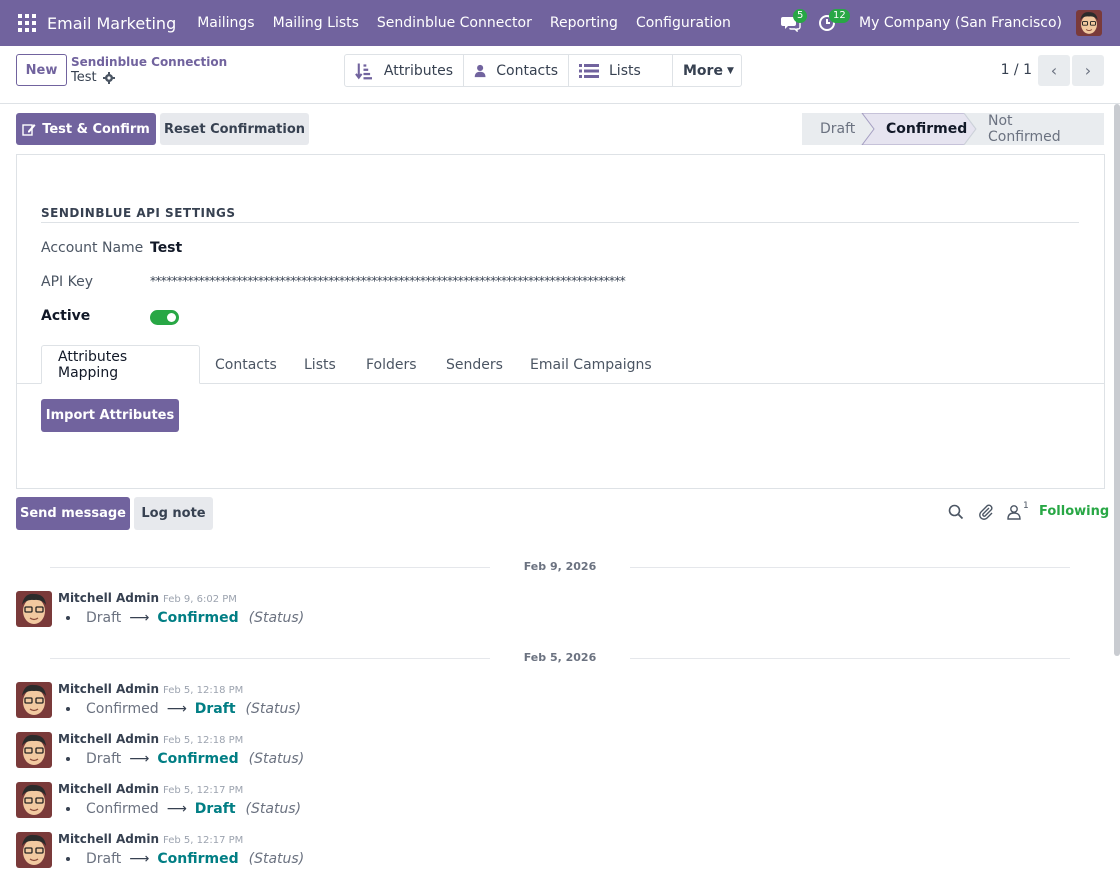 This screenshot has height=880, width=1120. What do you see at coordinates (418, 70) in the screenshot?
I see `attributes-label: Attributes` at bounding box center [418, 70].